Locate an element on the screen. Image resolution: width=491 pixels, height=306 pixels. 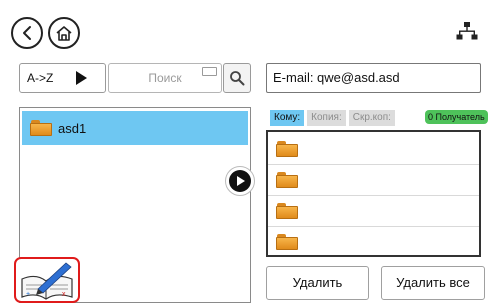
back-button is located at coordinates (27, 33).